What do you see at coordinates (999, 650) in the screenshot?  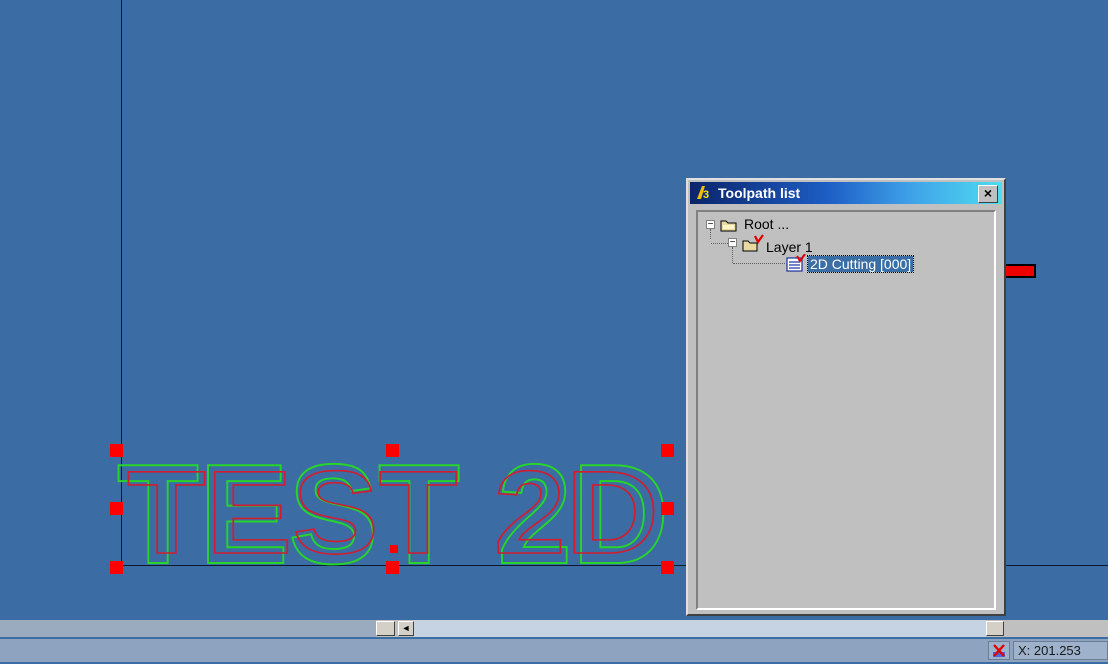 I see `status-cross-icon` at bounding box center [999, 650].